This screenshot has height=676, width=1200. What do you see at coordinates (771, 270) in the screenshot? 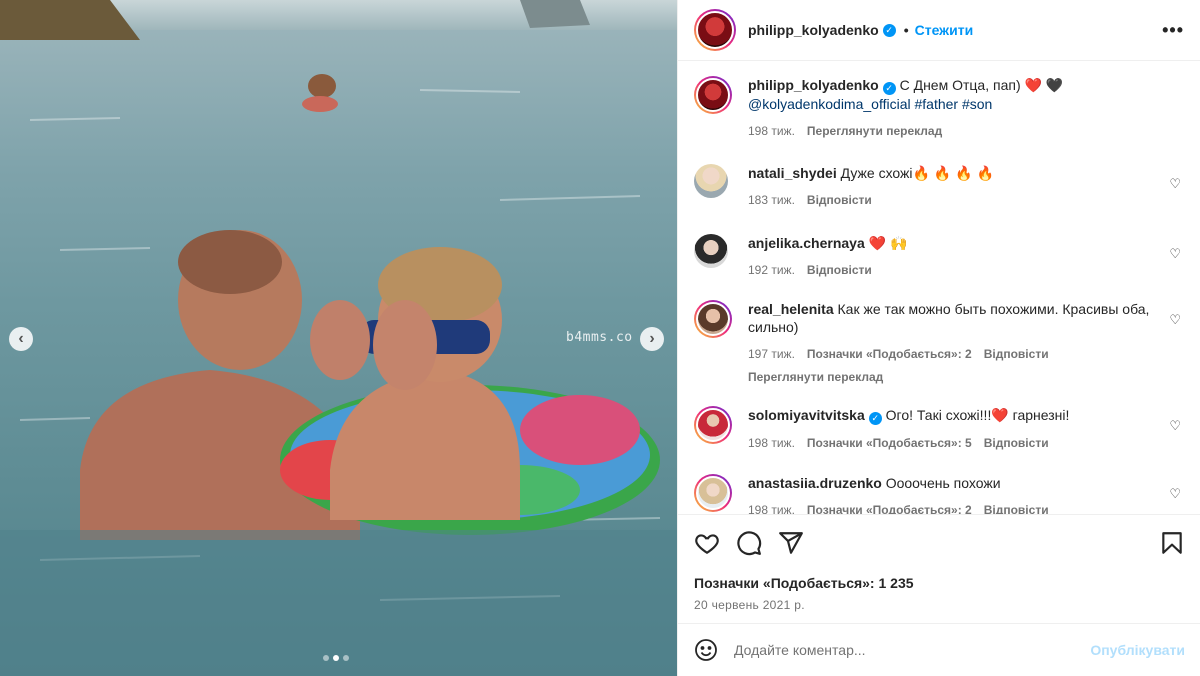
I see `comment-time: 192 тиж.` at bounding box center [771, 270].